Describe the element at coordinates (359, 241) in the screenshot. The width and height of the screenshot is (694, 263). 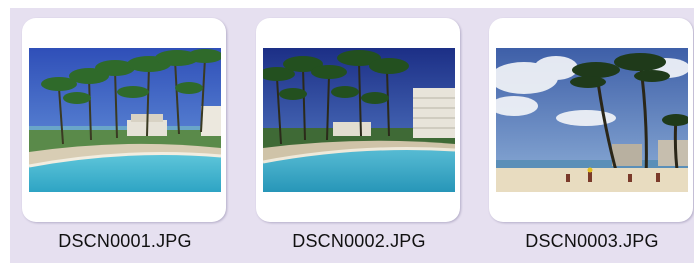
I see `thumbnail-filename: DSCN0002.JPG` at that location.